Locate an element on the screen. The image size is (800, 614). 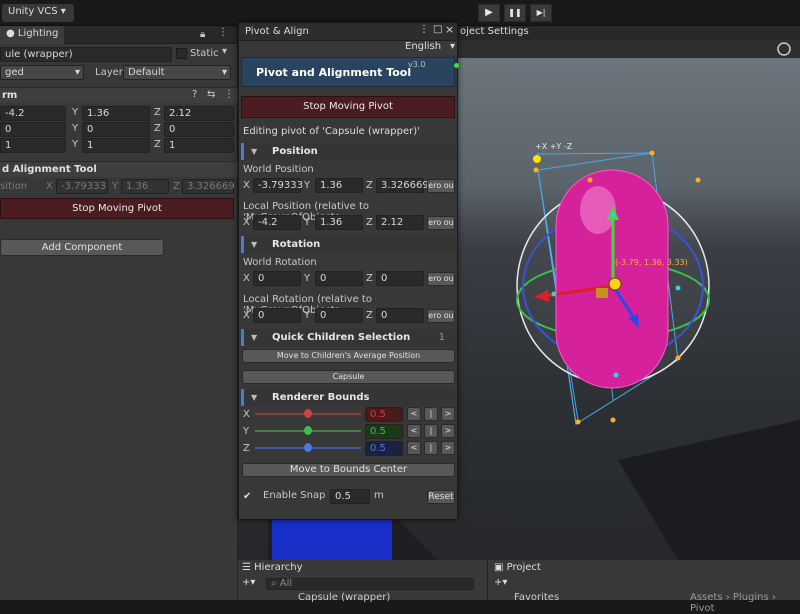
tool-position-x: -3.79333 is located at coordinates (82, 186).